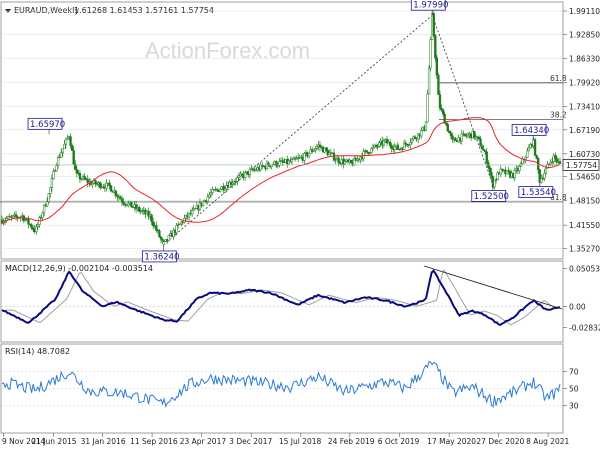 This screenshot has width=600, height=450. What do you see at coordinates (451, 441) in the screenshot?
I see `time-tick-label: 17 May 2020` at bounding box center [451, 441].